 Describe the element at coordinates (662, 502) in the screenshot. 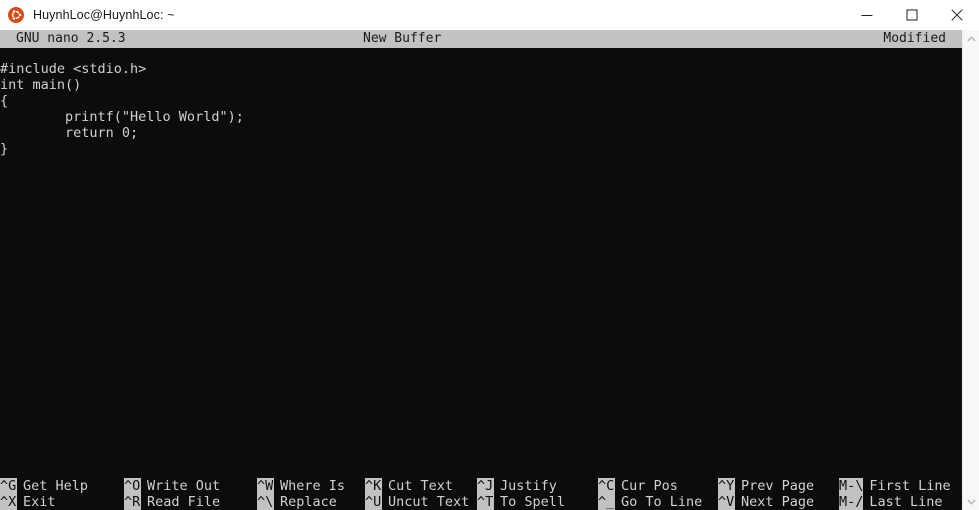

I see `shortcut-label: Go To Line` at that location.